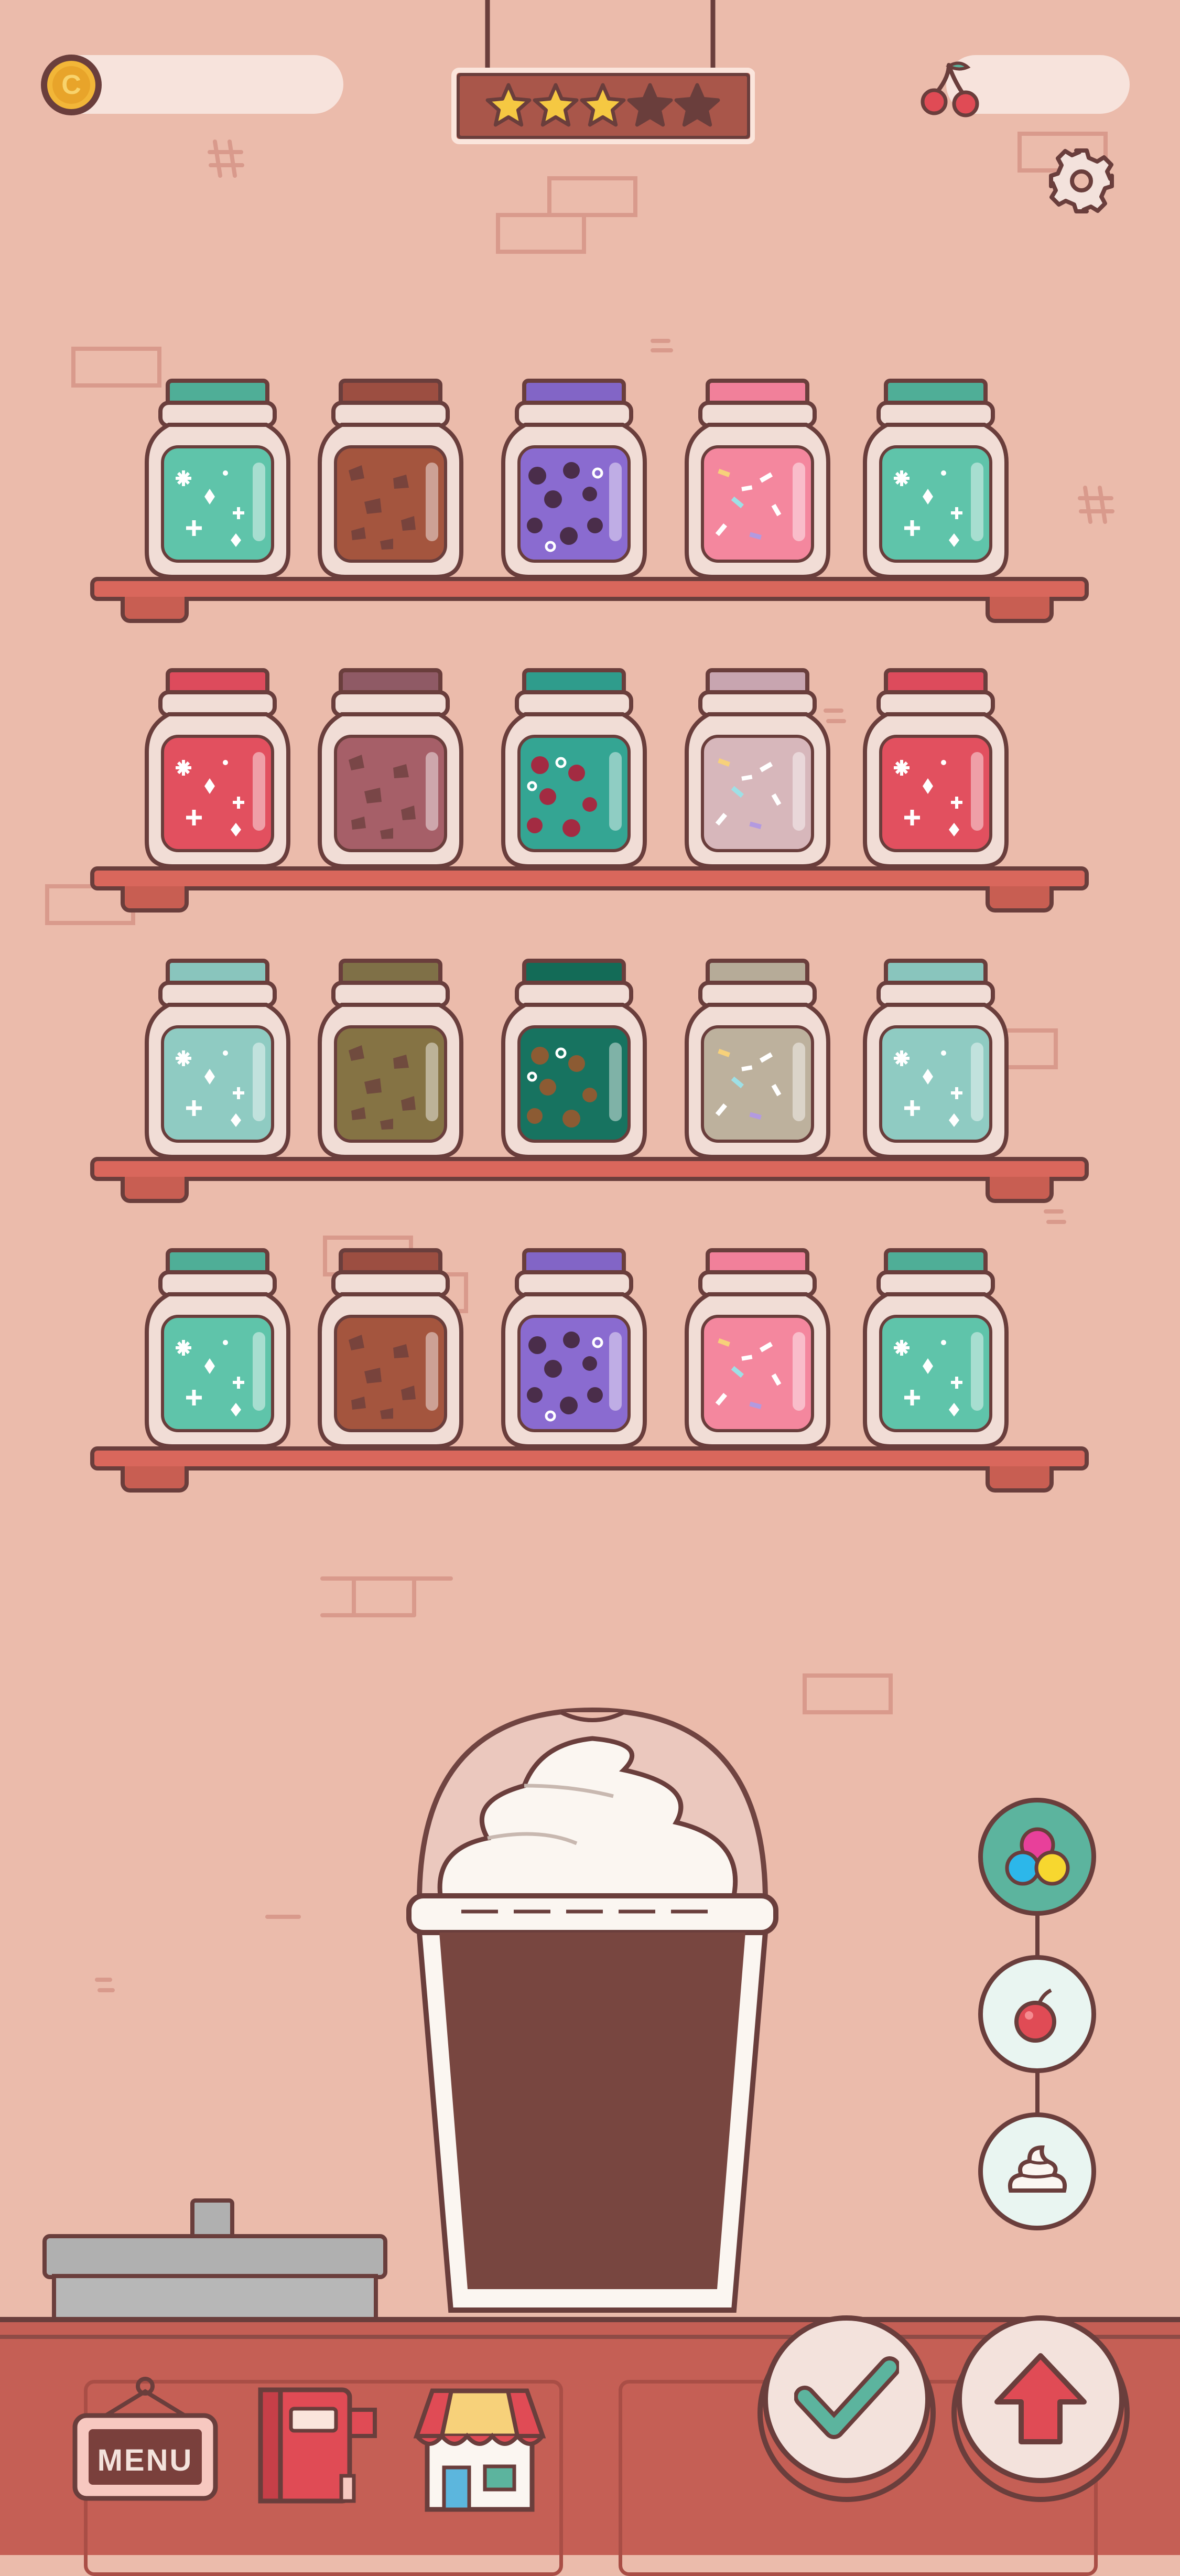 The width and height of the screenshot is (1180, 2576). I want to click on coin-letter: C, so click(71, 85).